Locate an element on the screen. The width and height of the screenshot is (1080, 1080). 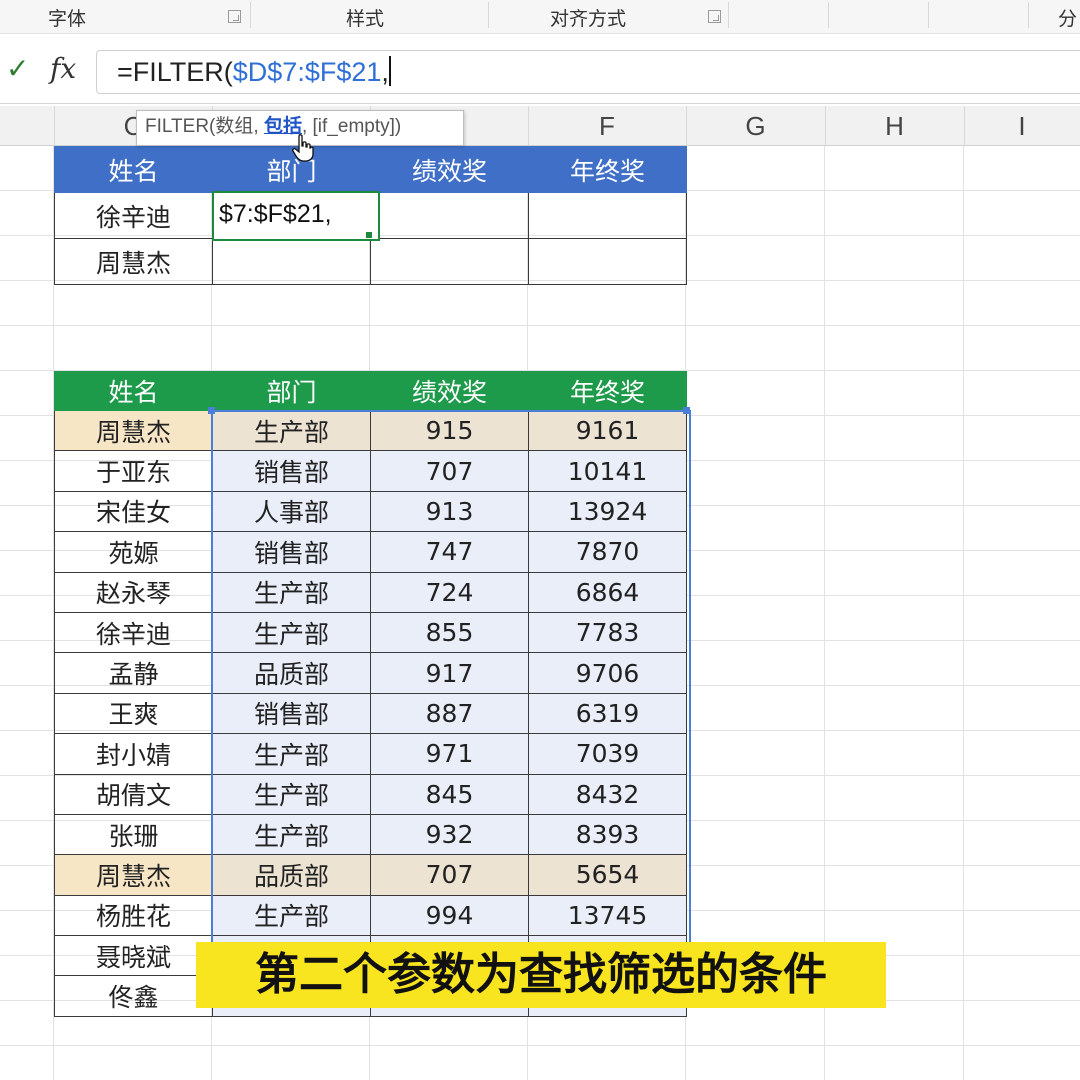
cell-name: 胡倩文 is located at coordinates (133, 794).